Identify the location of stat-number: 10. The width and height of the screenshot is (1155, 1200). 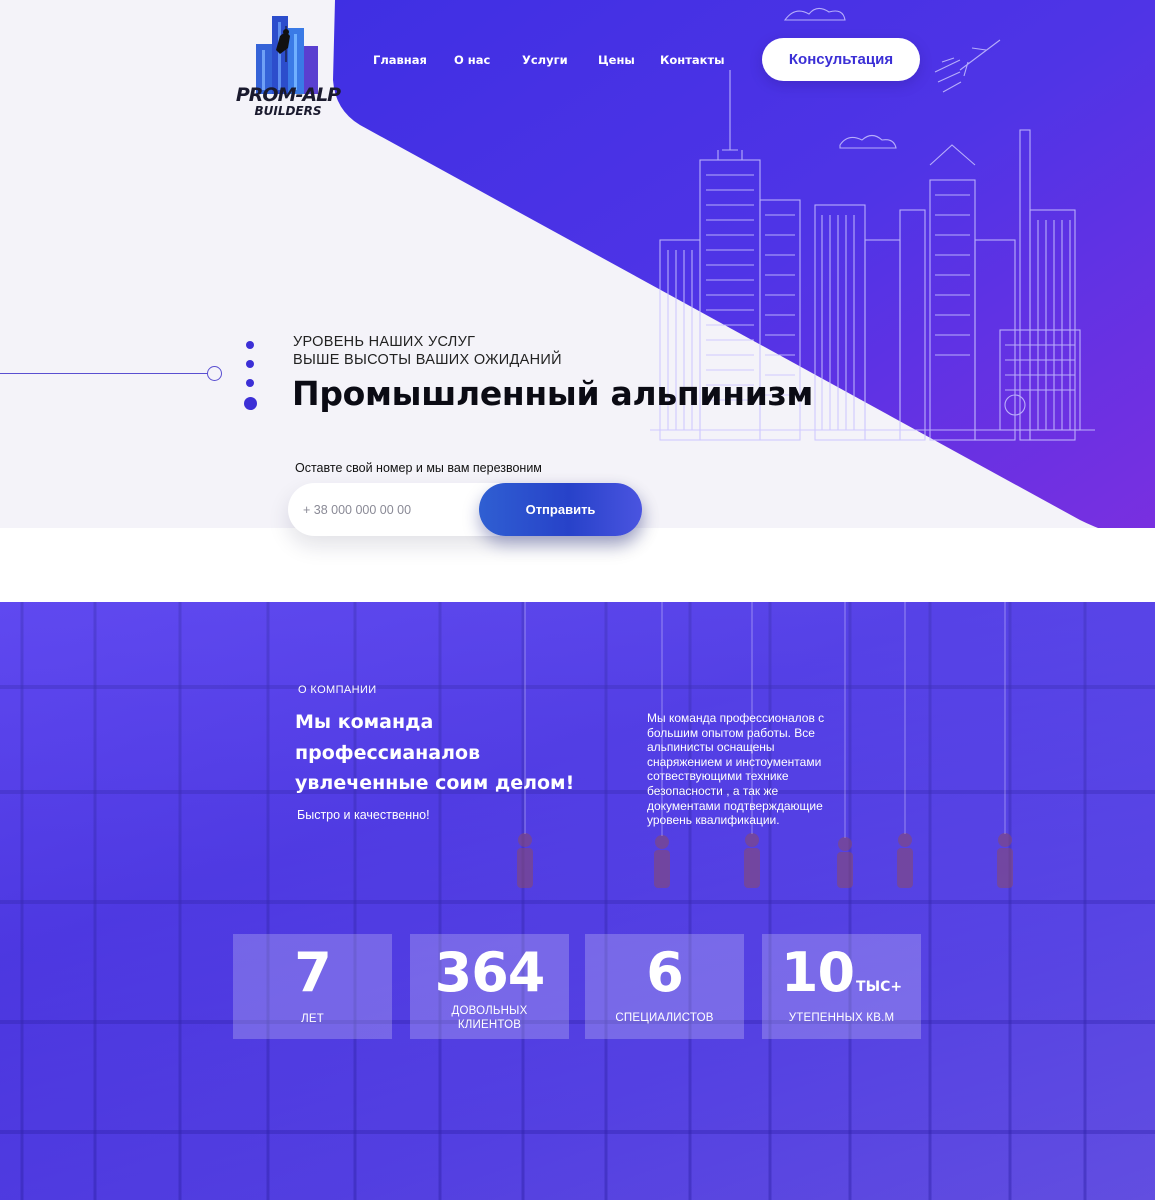
(817, 972).